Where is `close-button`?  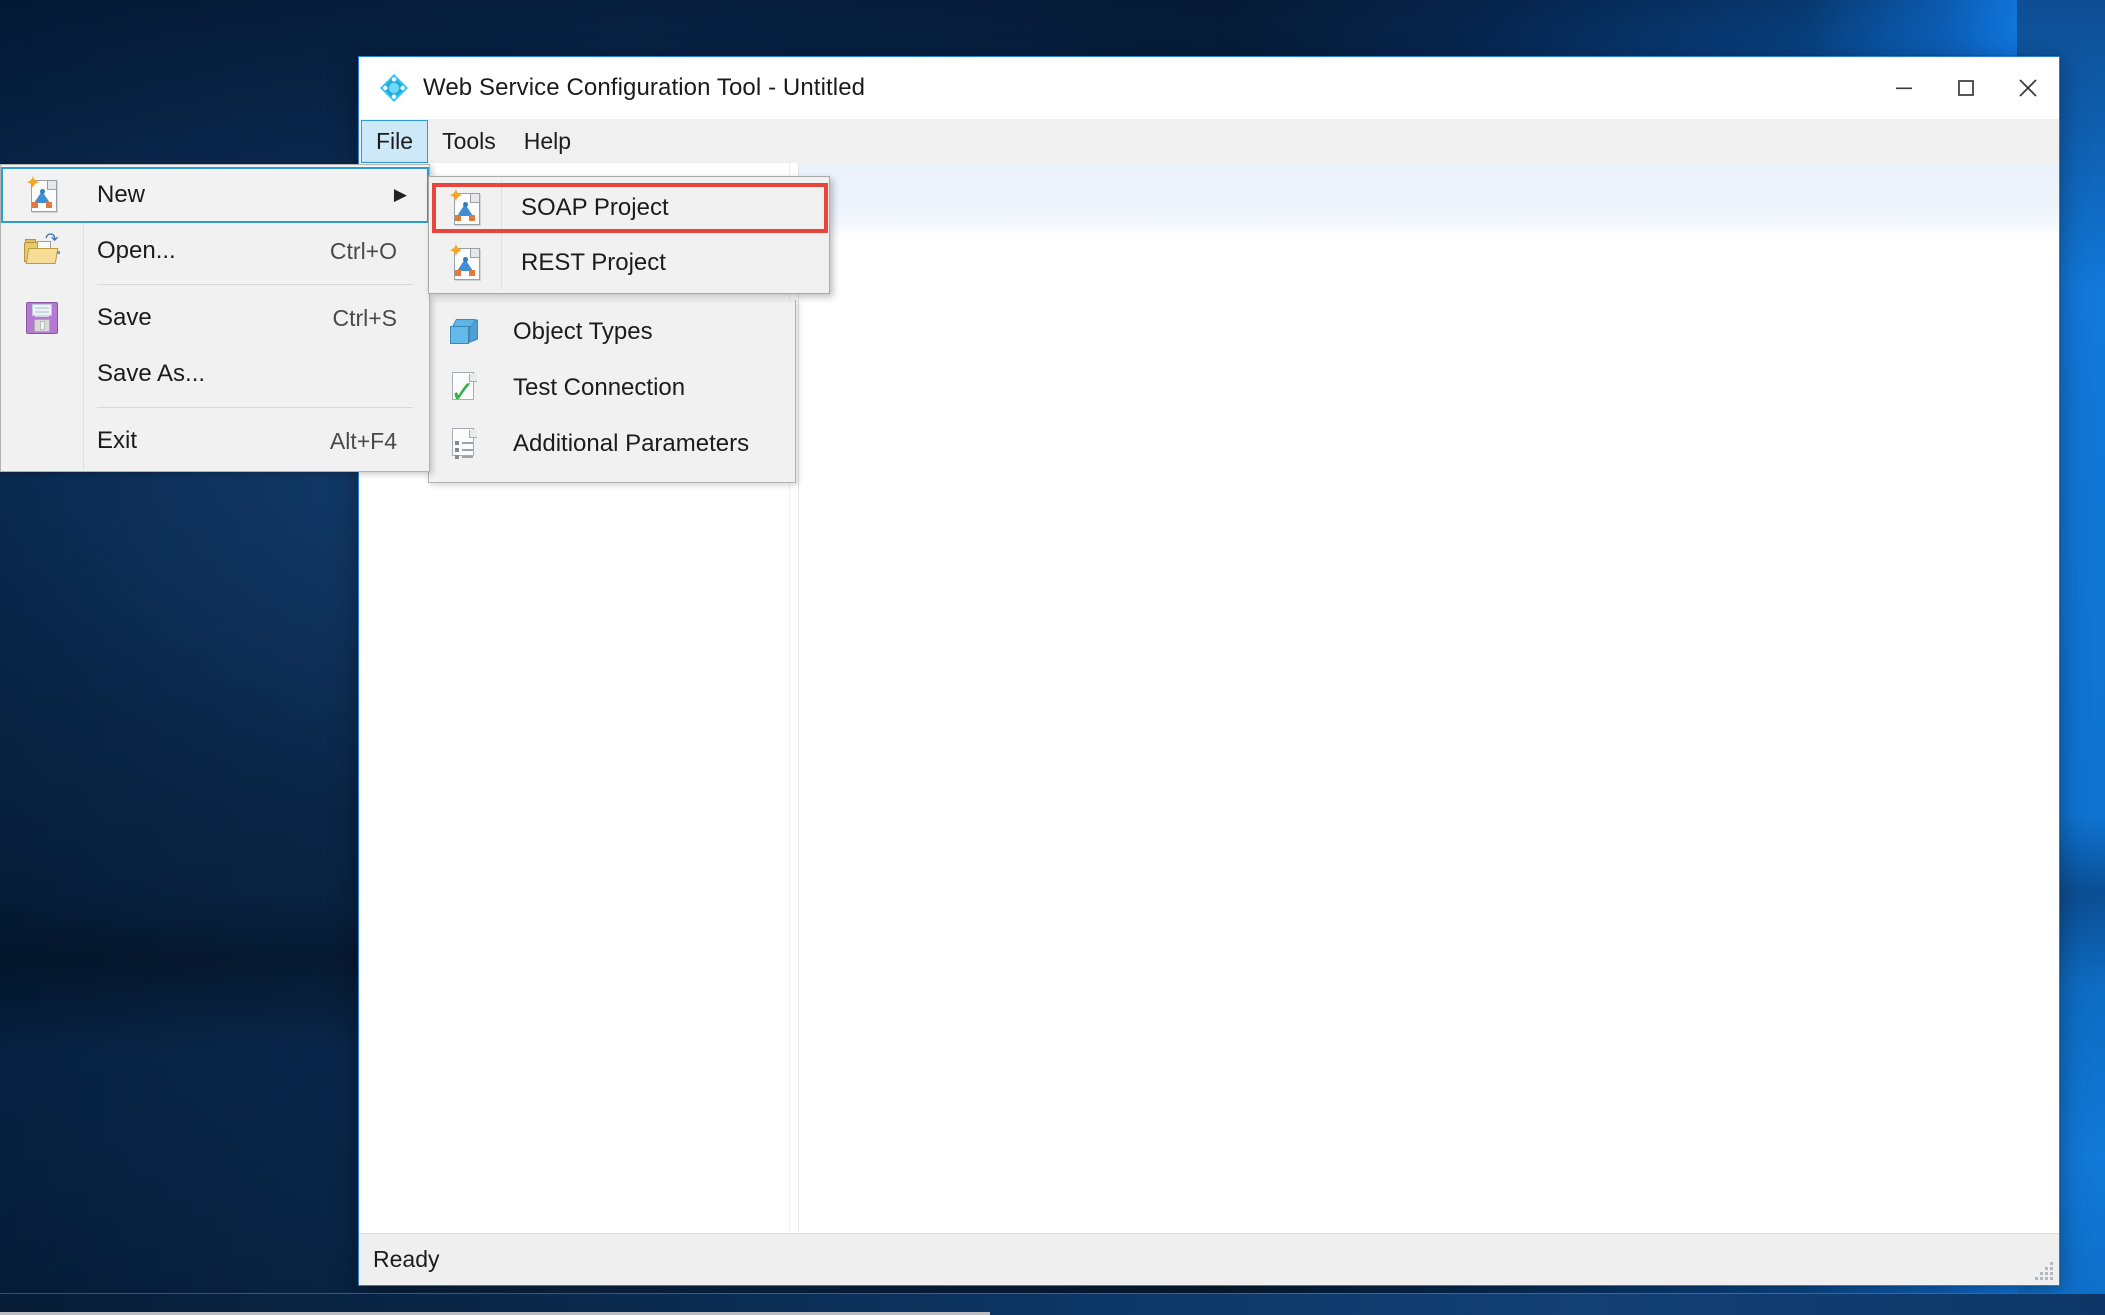 close-button is located at coordinates (2028, 88).